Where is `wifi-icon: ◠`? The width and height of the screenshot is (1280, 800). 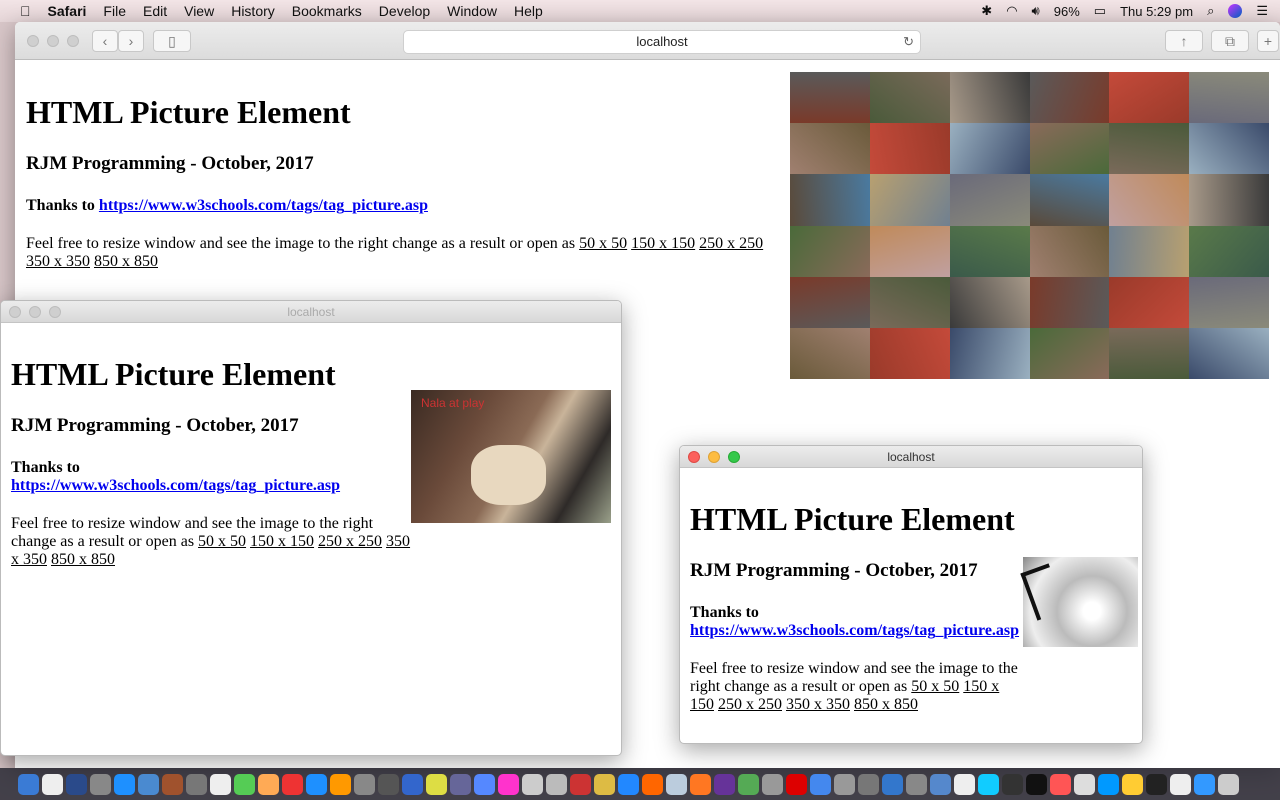
wifi-icon: ◠ is located at coordinates (1011, 11).